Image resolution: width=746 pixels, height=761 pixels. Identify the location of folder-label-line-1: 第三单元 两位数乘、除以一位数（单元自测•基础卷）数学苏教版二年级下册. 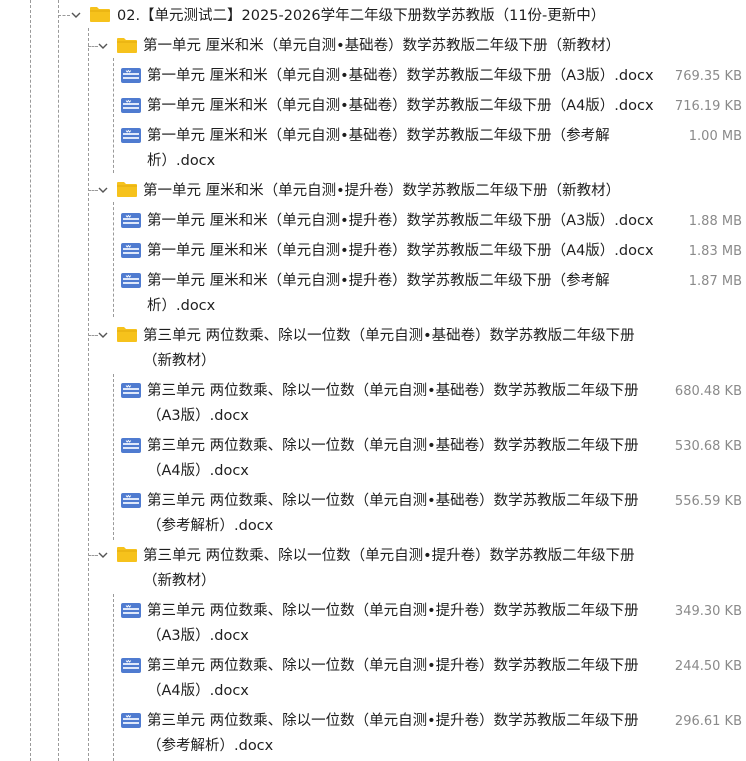
(389, 336).